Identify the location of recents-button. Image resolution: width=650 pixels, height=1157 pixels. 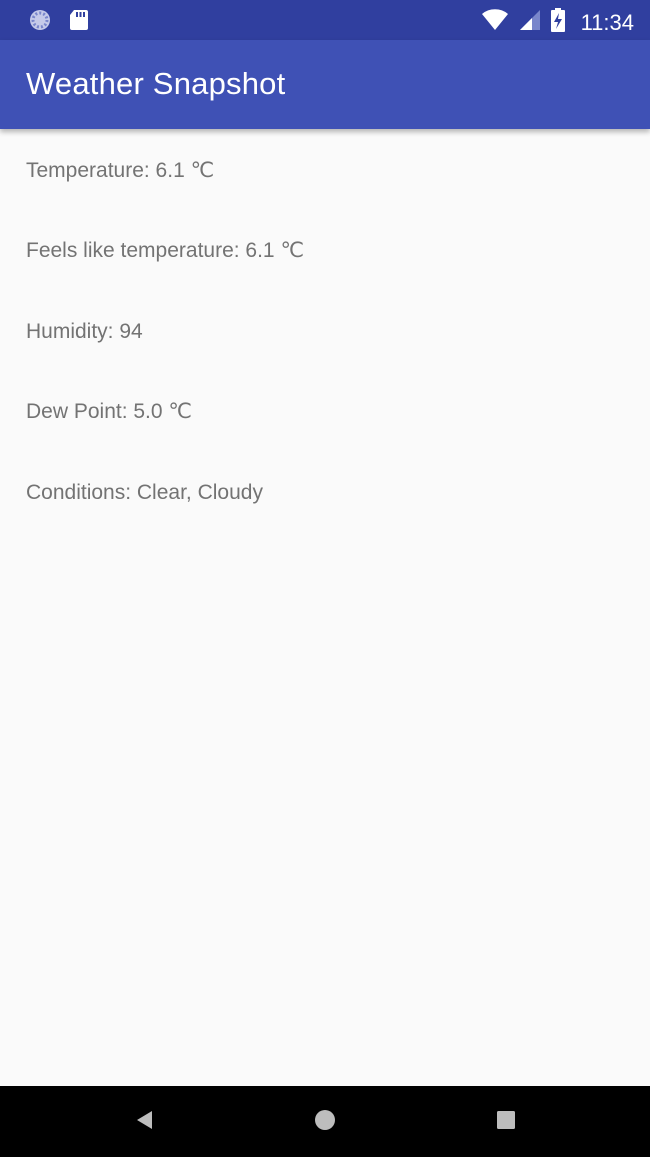
(506, 1122).